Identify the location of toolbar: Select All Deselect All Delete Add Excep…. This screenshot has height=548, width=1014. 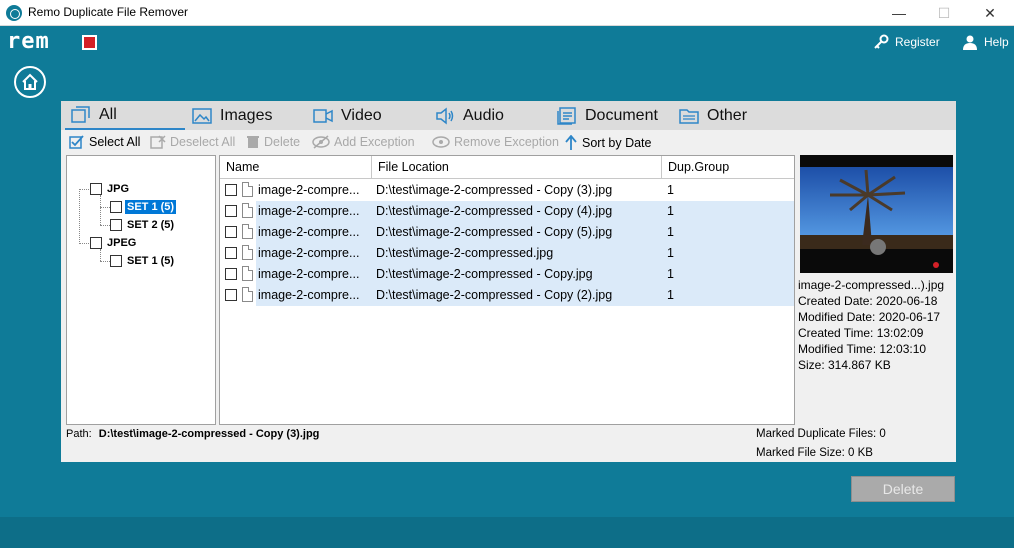
(508, 143).